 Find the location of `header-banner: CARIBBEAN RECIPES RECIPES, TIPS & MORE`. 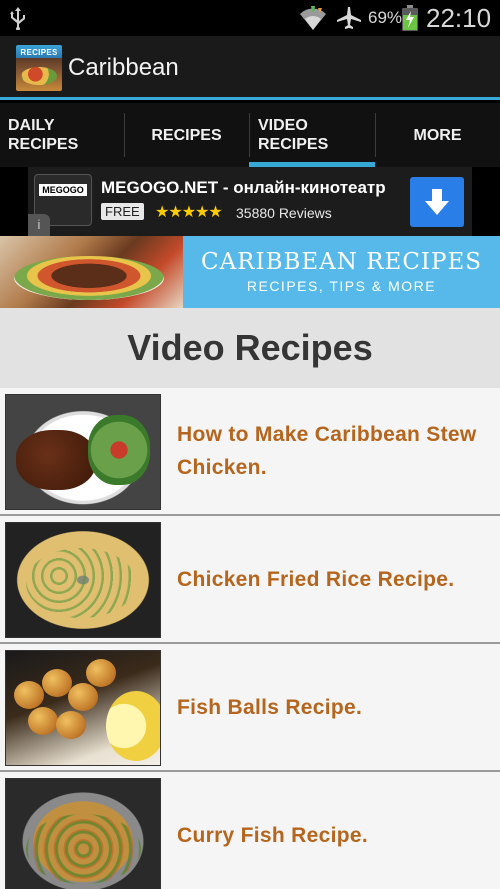

header-banner: CARIBBEAN RECIPES RECIPES, TIPS & MORE is located at coordinates (250, 272).